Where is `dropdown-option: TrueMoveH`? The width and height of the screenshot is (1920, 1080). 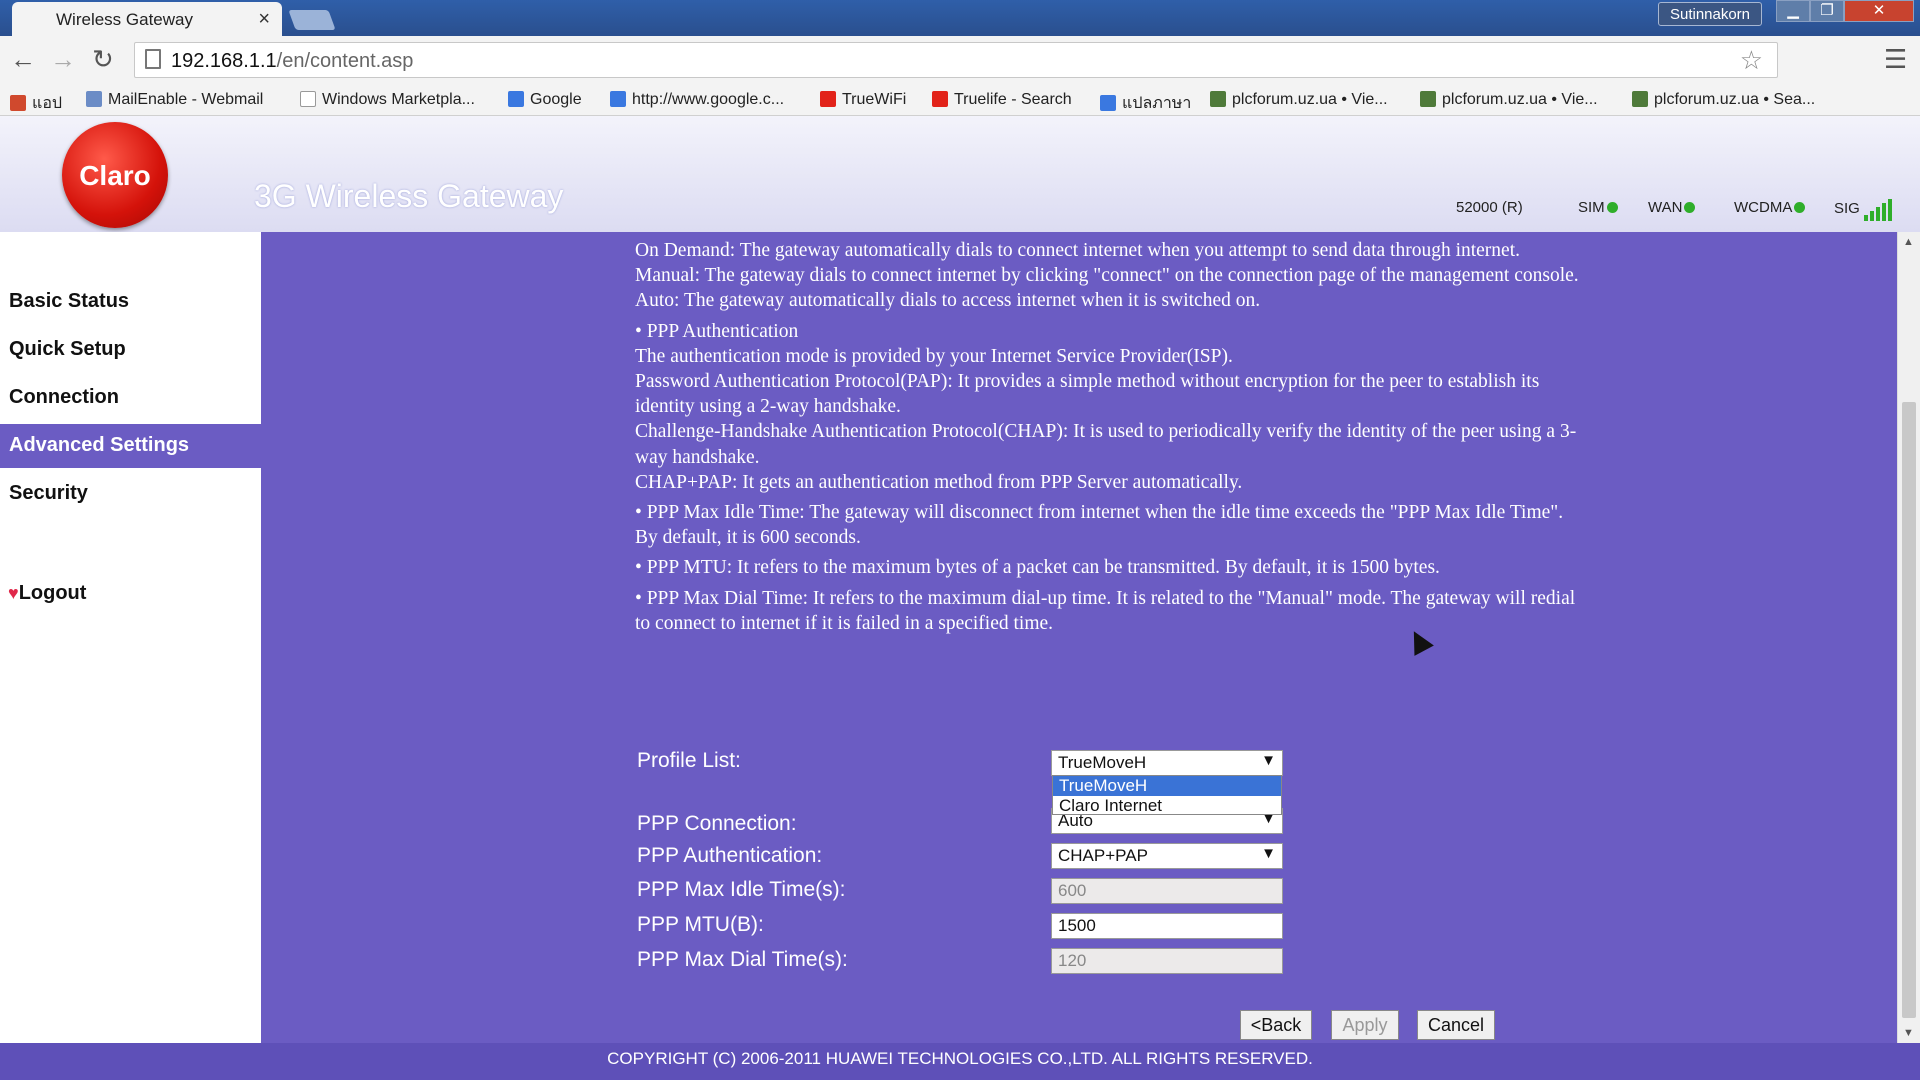 dropdown-option: TrueMoveH is located at coordinates (1167, 786).